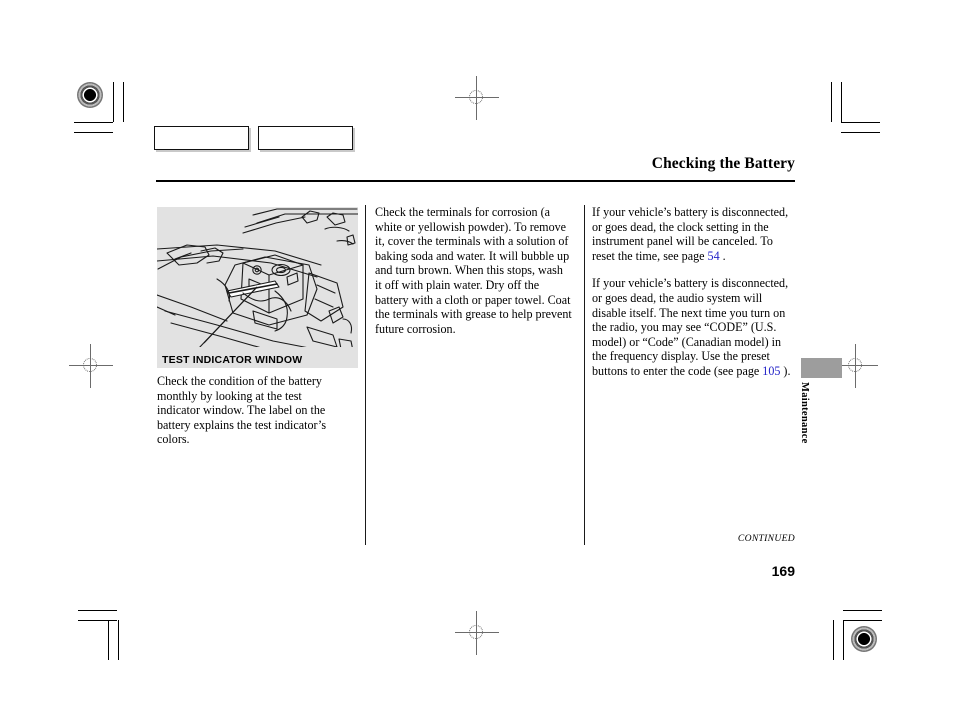  Describe the element at coordinates (93, 132) in the screenshot. I see `crop-mark-top-left-horizontal-b` at that location.